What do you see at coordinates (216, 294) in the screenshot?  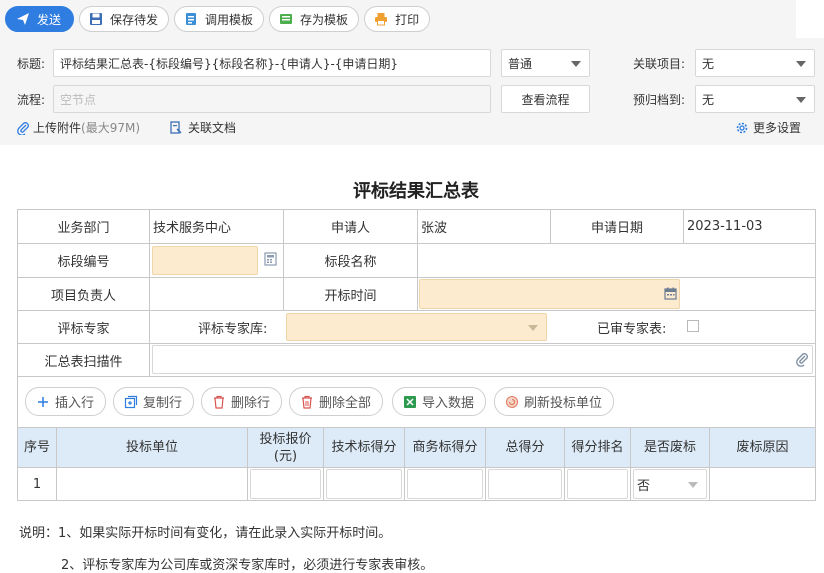 I see `pm-cell` at bounding box center [216, 294].